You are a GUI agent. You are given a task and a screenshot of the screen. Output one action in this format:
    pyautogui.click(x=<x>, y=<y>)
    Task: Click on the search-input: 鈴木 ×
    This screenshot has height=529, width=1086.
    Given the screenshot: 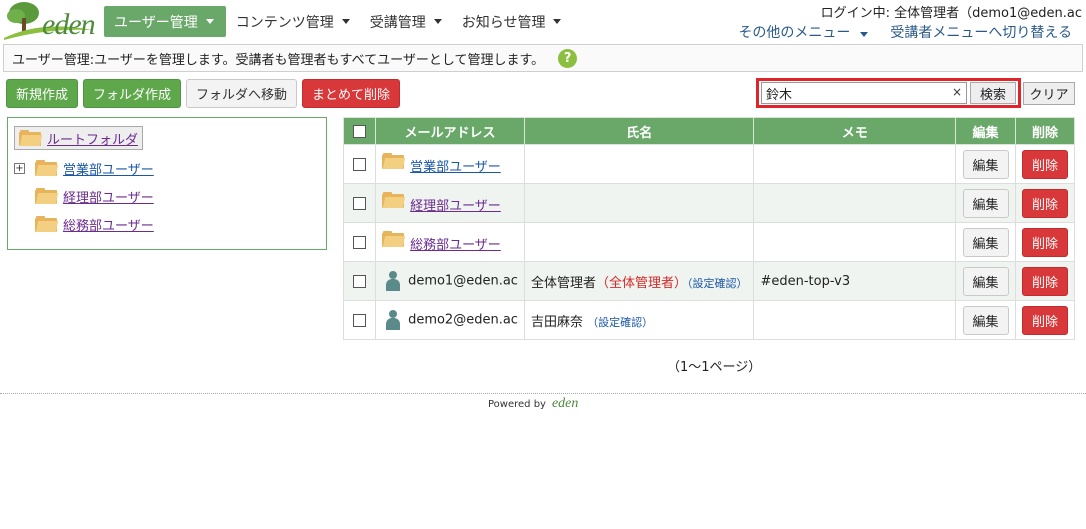 What is the action you would take?
    pyautogui.click(x=864, y=93)
    